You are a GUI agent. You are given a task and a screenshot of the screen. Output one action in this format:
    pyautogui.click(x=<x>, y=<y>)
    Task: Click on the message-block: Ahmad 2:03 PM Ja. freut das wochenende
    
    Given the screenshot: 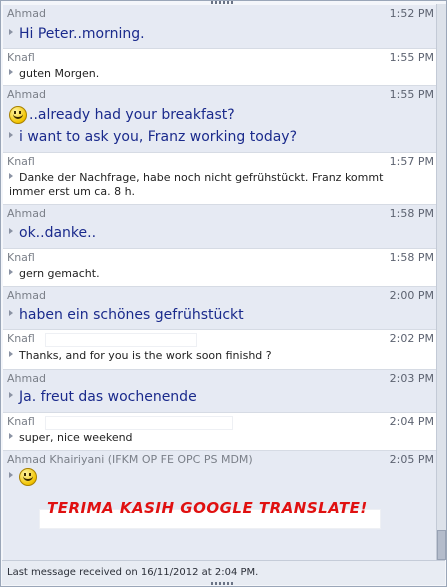 What is the action you would take?
    pyautogui.click(x=219, y=391)
    